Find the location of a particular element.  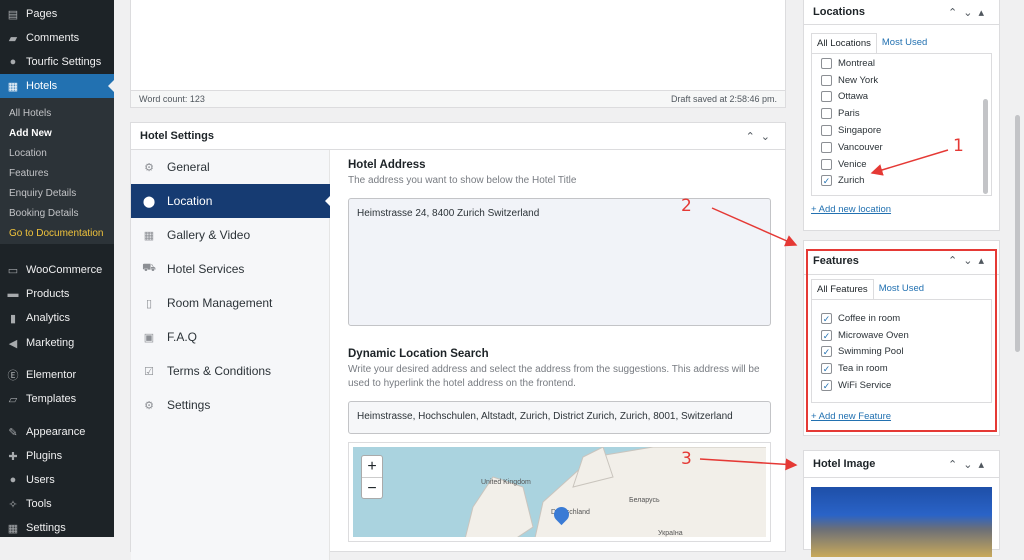

pages-icon: ▤ is located at coordinates (13, 14).